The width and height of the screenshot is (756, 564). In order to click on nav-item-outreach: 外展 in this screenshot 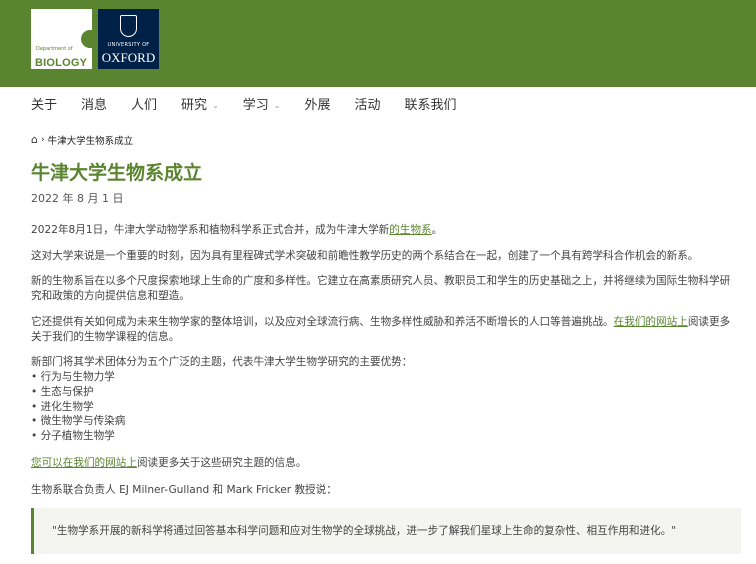, I will do `click(317, 106)`.